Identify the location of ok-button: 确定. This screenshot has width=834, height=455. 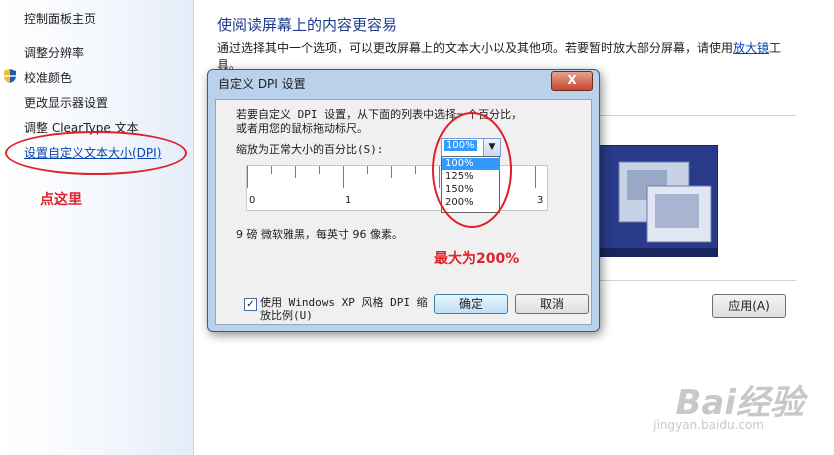
(471, 304).